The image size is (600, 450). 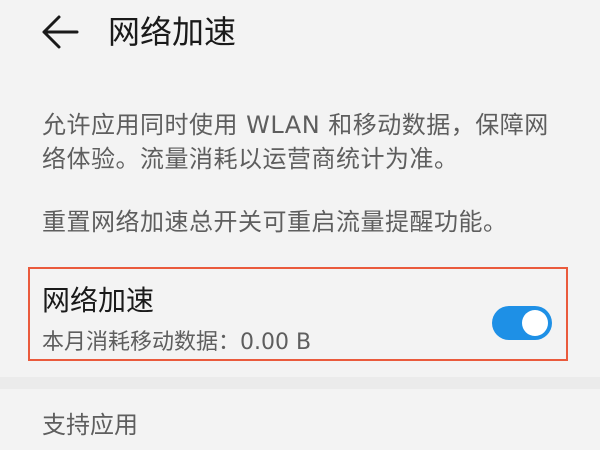 I want to click on section-divider, so click(x=300, y=383).